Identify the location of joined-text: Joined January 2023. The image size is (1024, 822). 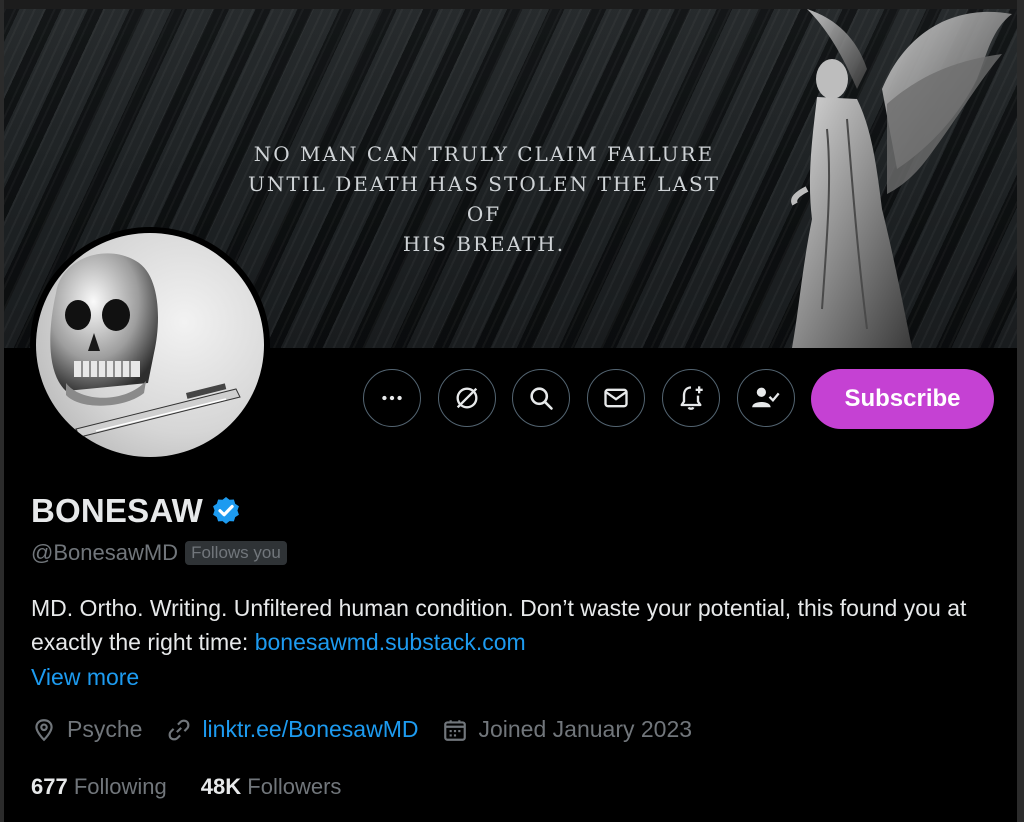
(585, 729).